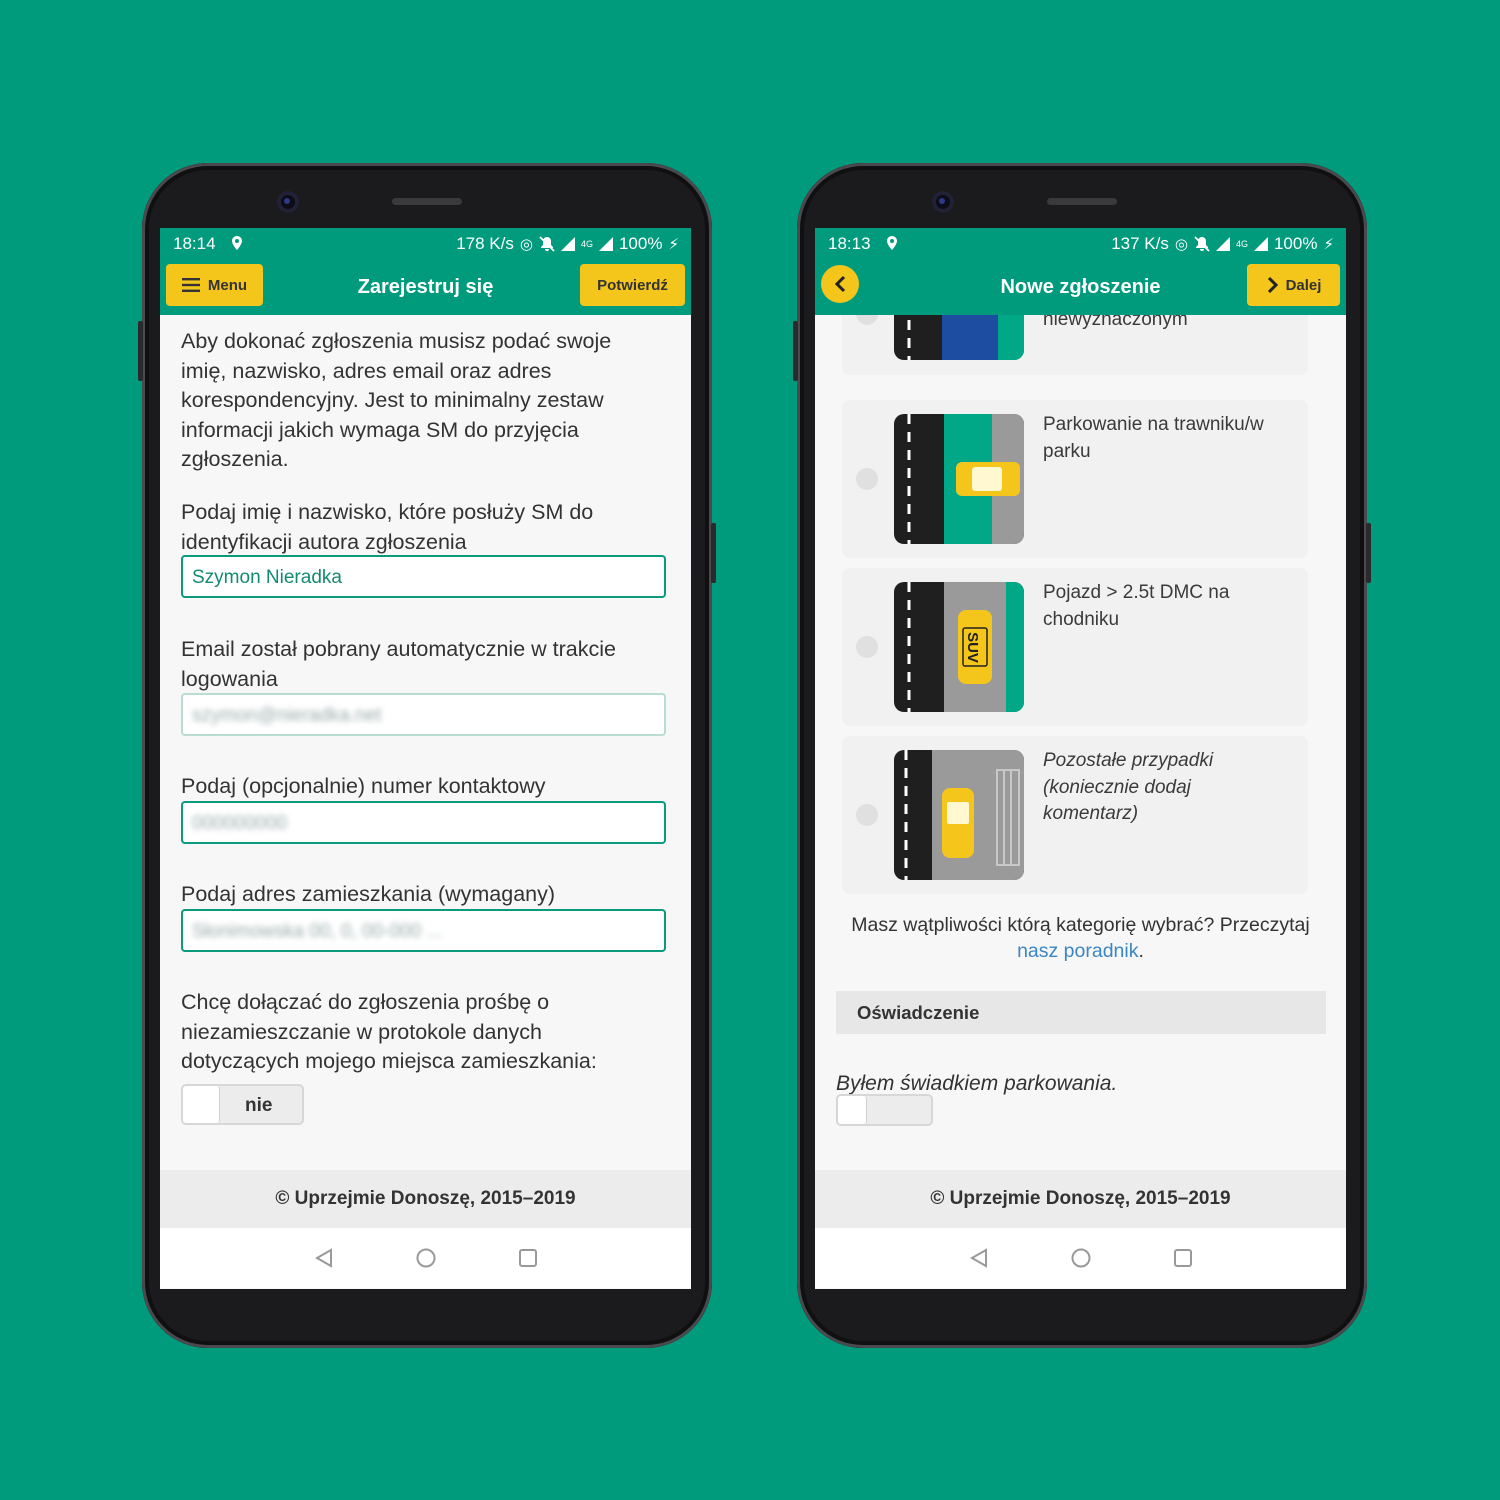 This screenshot has width=1500, height=1500. What do you see at coordinates (242, 1104) in the screenshot?
I see `privacy-toggle: nie` at bounding box center [242, 1104].